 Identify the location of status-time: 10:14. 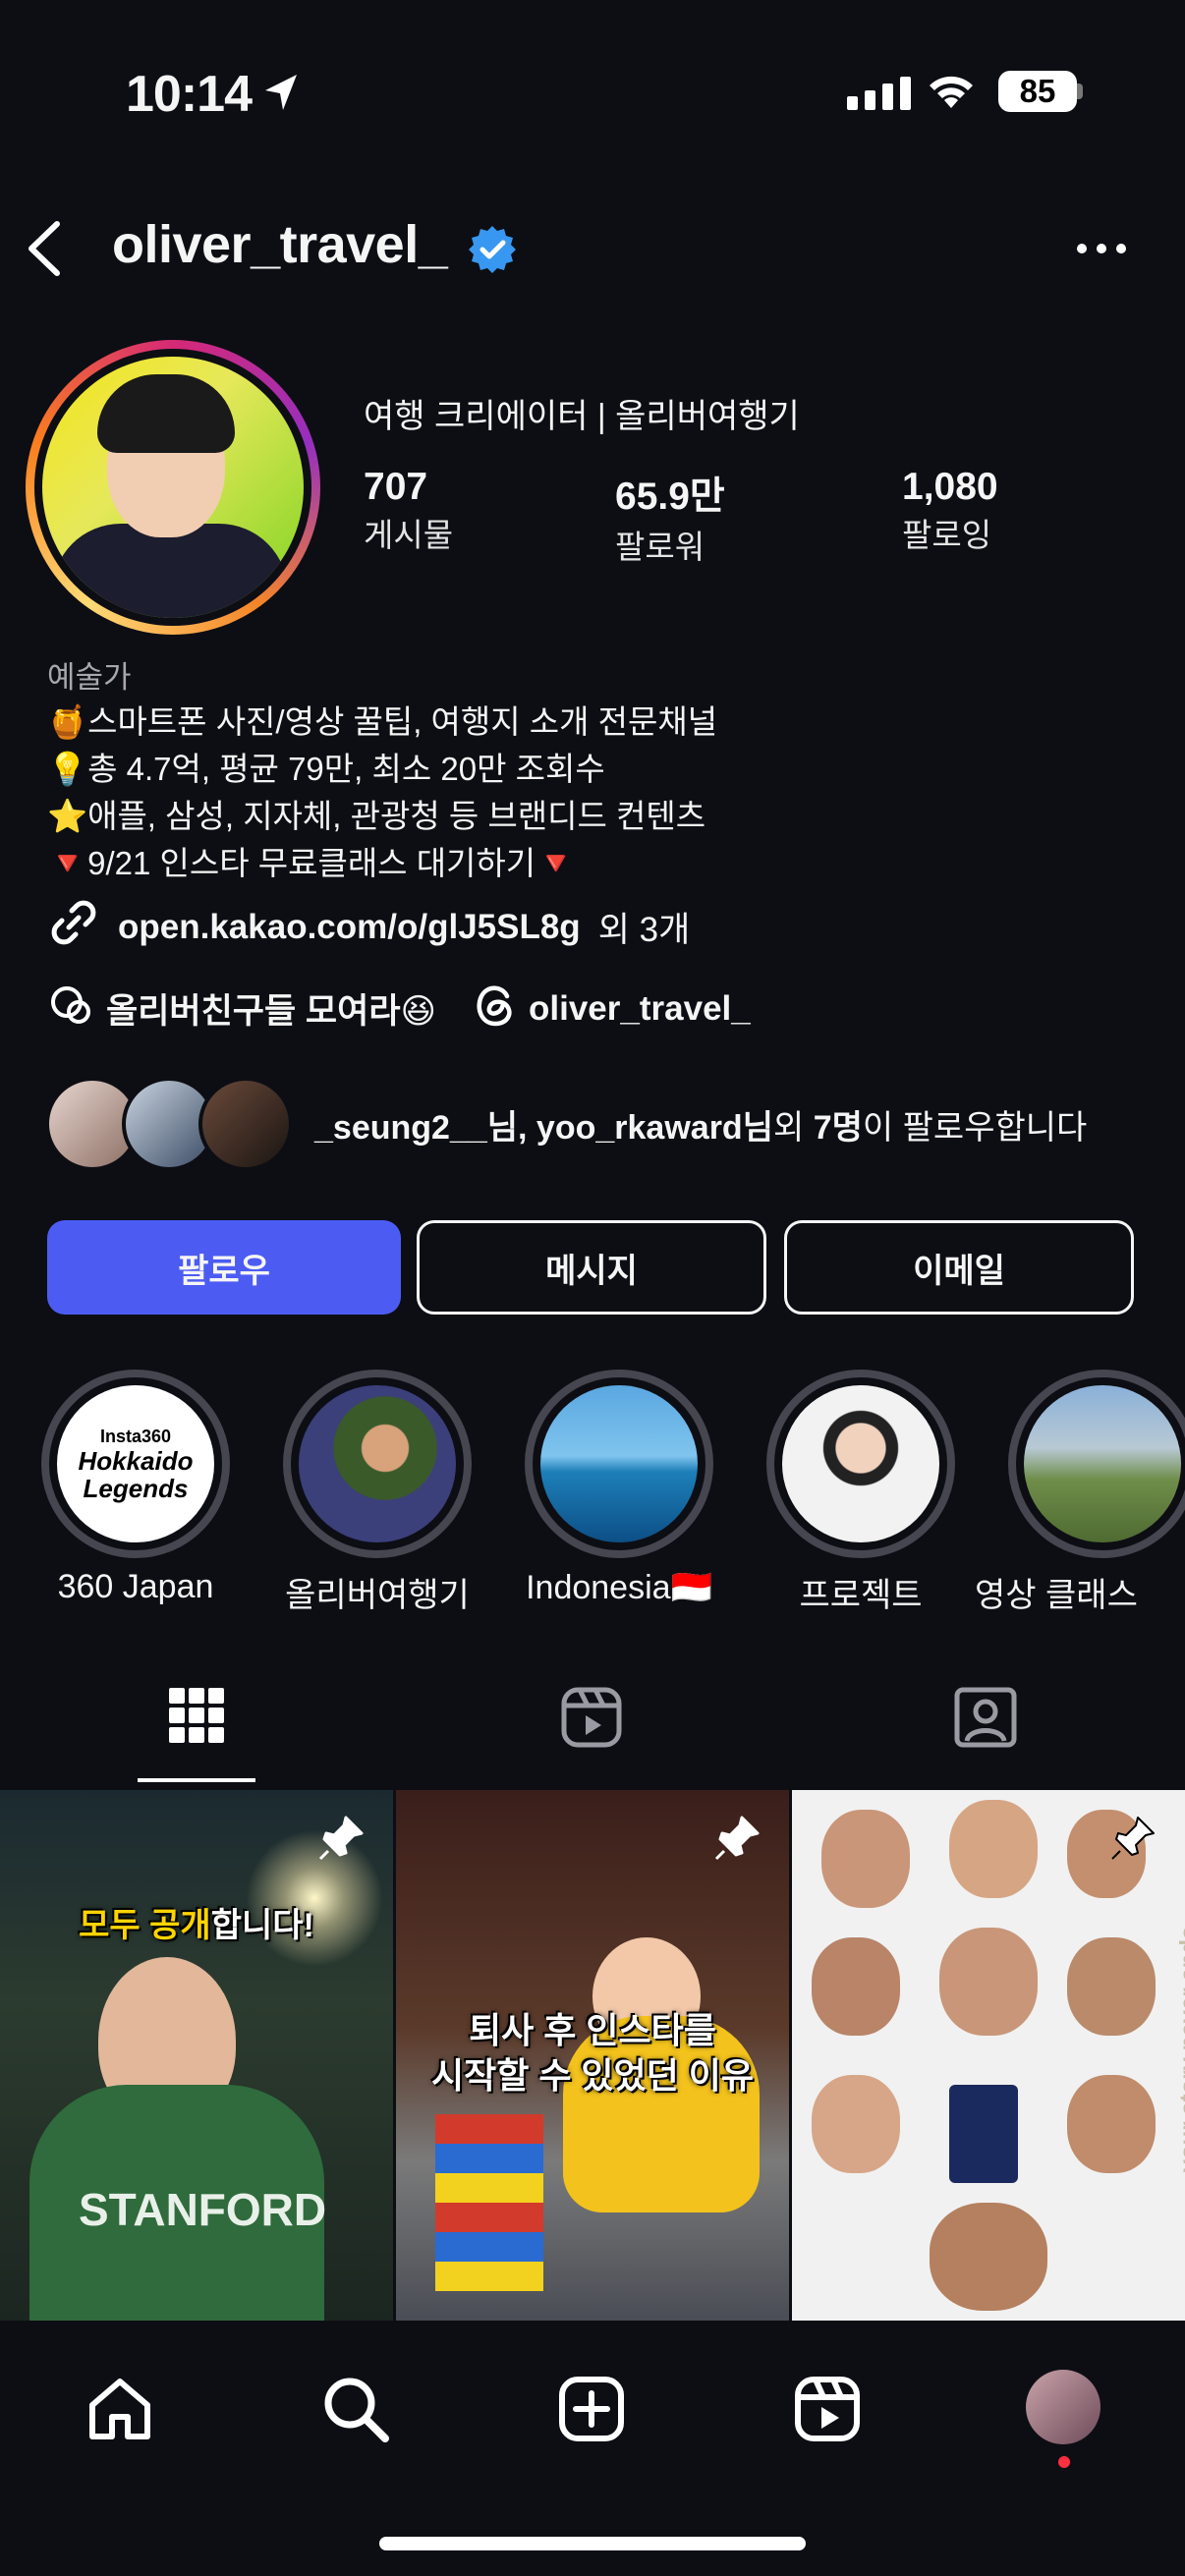
(190, 94).